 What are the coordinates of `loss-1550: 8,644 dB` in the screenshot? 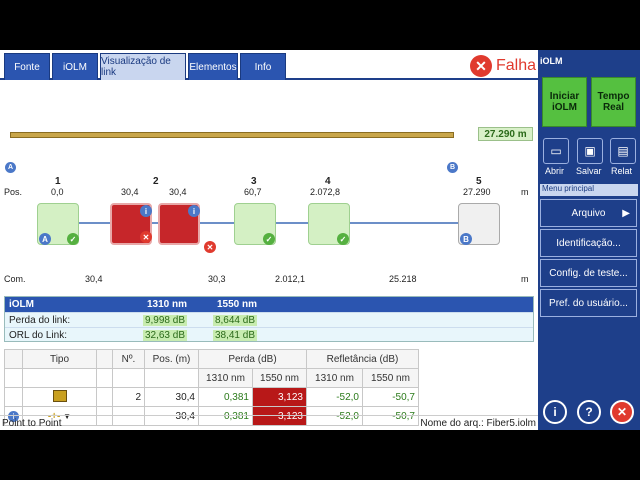 It's located at (234, 320).